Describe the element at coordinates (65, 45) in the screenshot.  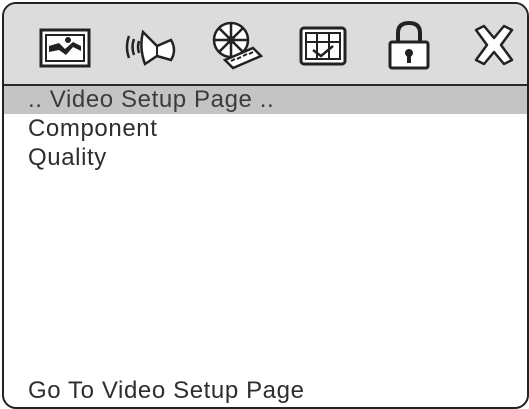
I see `general-setup-icon` at that location.